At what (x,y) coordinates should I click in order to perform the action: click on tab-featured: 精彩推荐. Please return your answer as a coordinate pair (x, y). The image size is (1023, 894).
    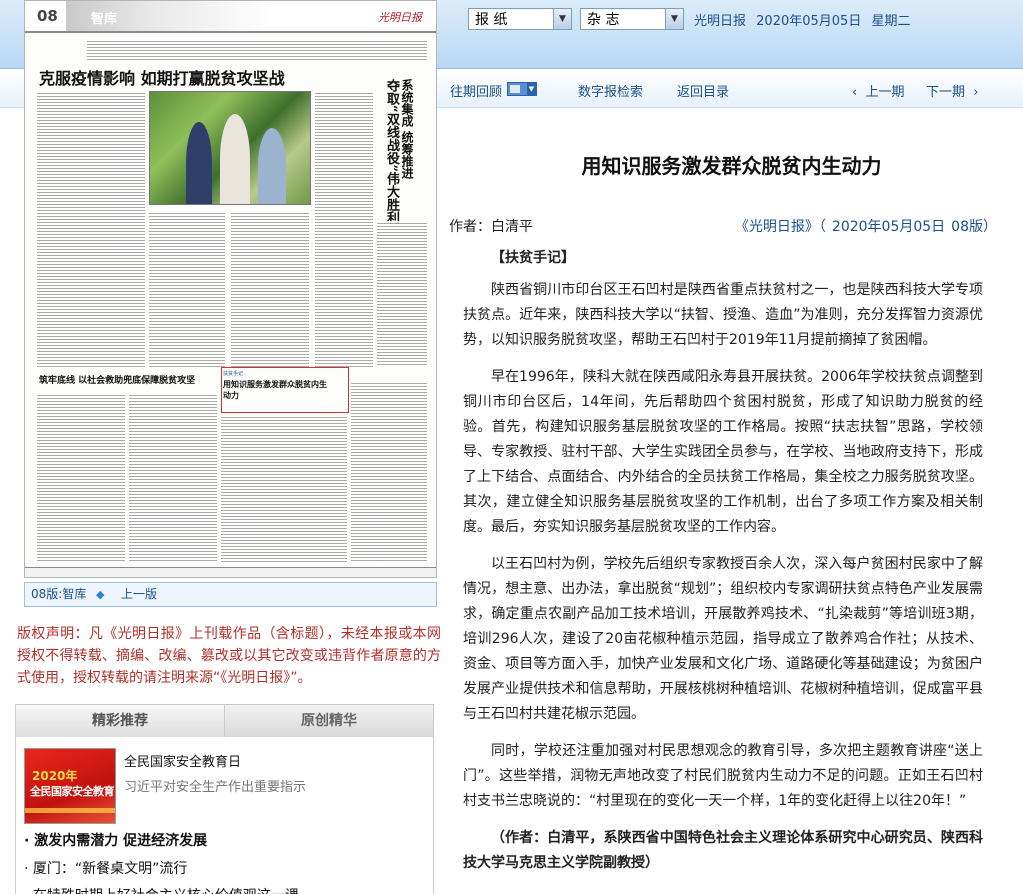
    Looking at the image, I should click on (120, 721).